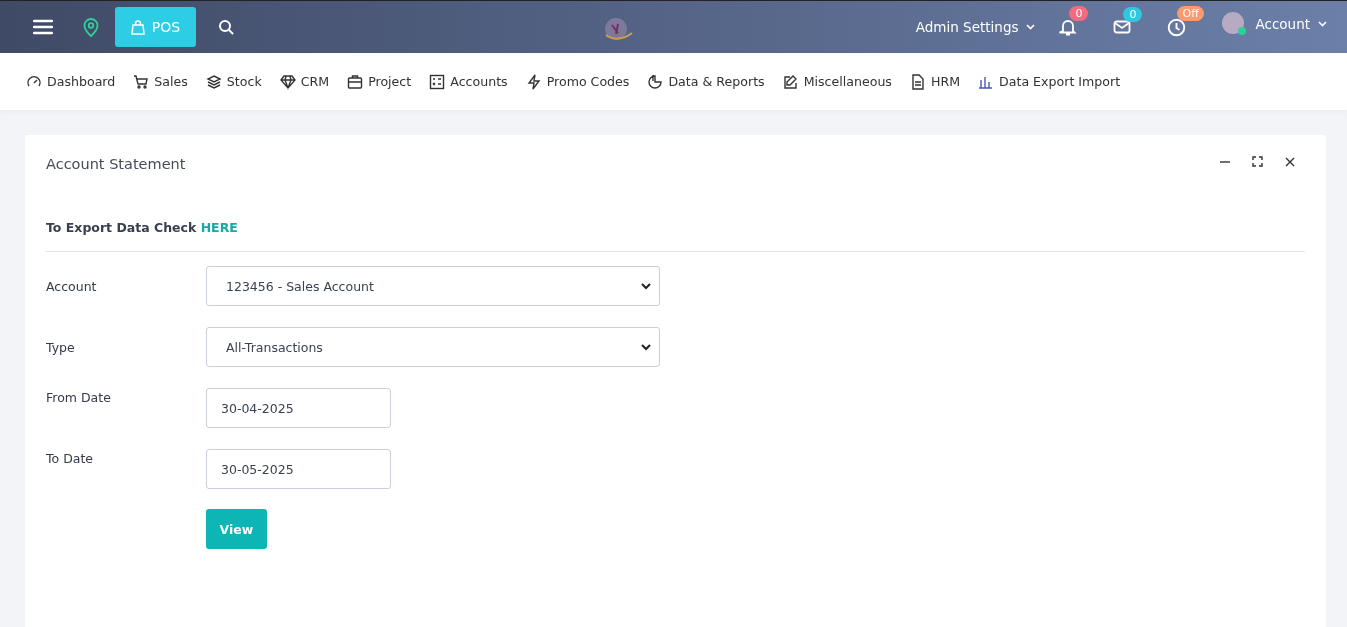  Describe the element at coordinates (975, 27) in the screenshot. I see `admin-settings-dropdown: Admin Settings` at that location.